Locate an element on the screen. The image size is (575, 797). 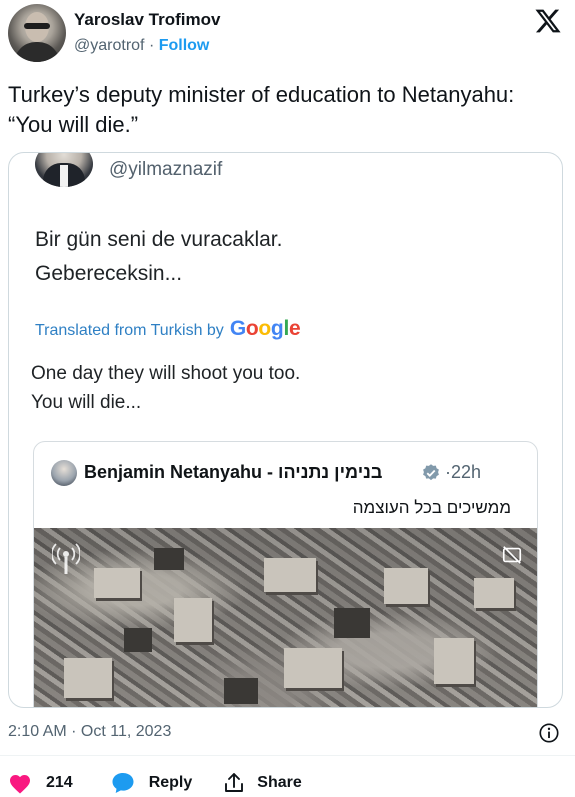
quoted-text: ממשיכים בכל העוצמה is located at coordinates (431, 507).